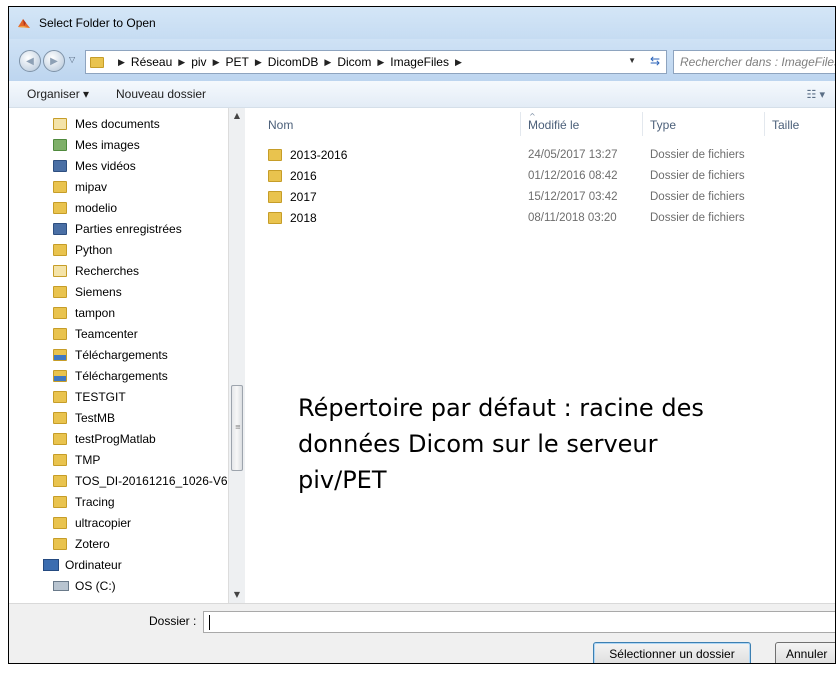 This screenshot has height=675, width=836. Describe the element at coordinates (96, 208) in the screenshot. I see `nav-item-label: modelio` at that location.